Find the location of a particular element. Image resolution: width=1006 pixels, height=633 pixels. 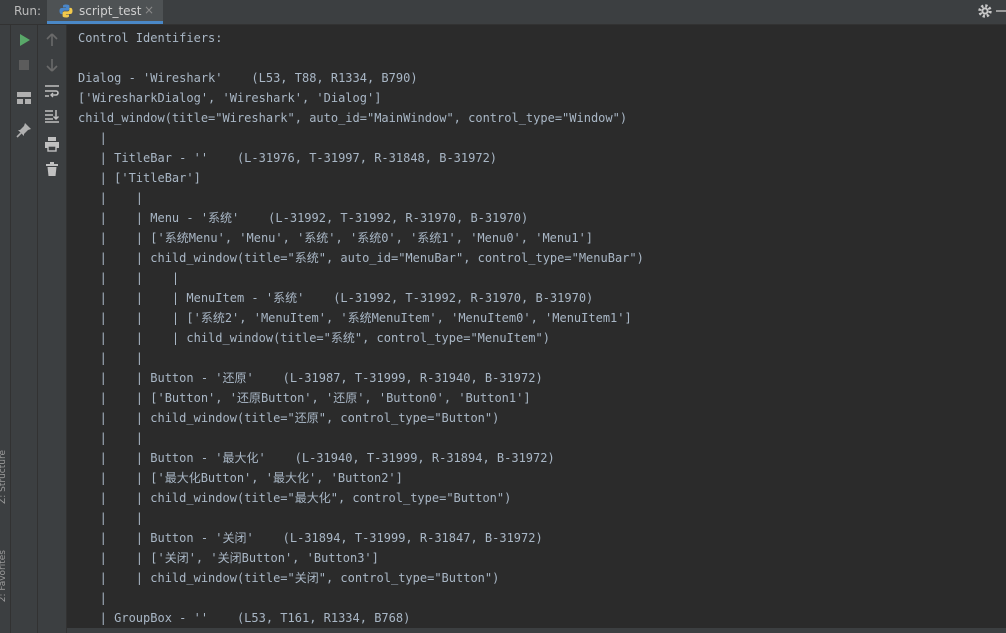

trash-icon is located at coordinates (52, 169).